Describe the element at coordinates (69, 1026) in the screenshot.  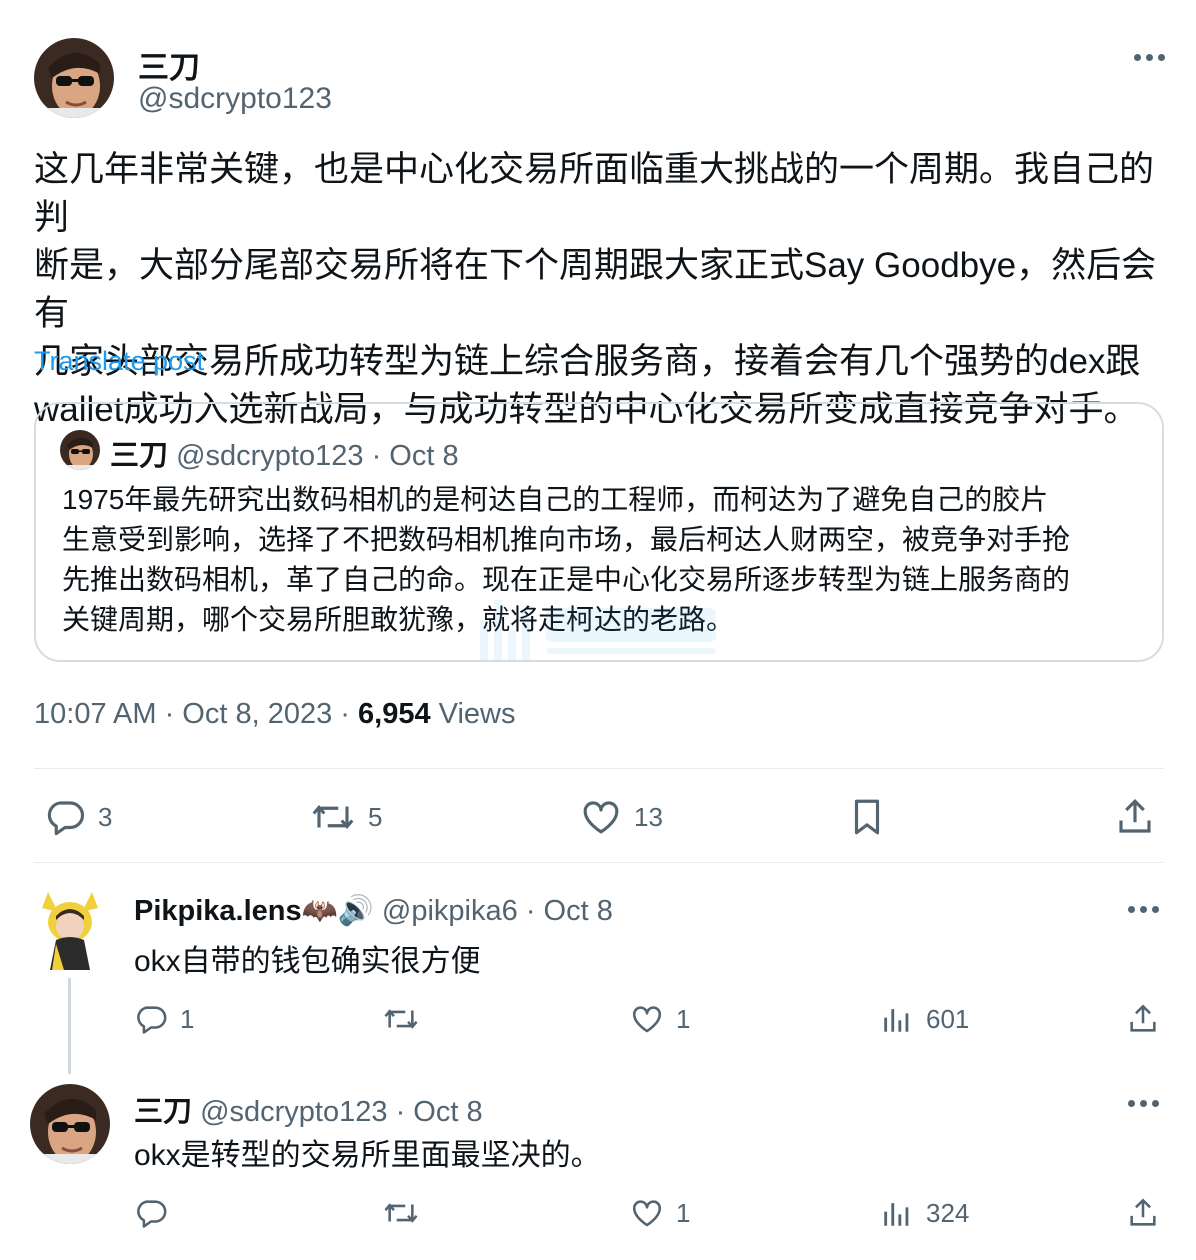
I see `reply-thread-line` at that location.